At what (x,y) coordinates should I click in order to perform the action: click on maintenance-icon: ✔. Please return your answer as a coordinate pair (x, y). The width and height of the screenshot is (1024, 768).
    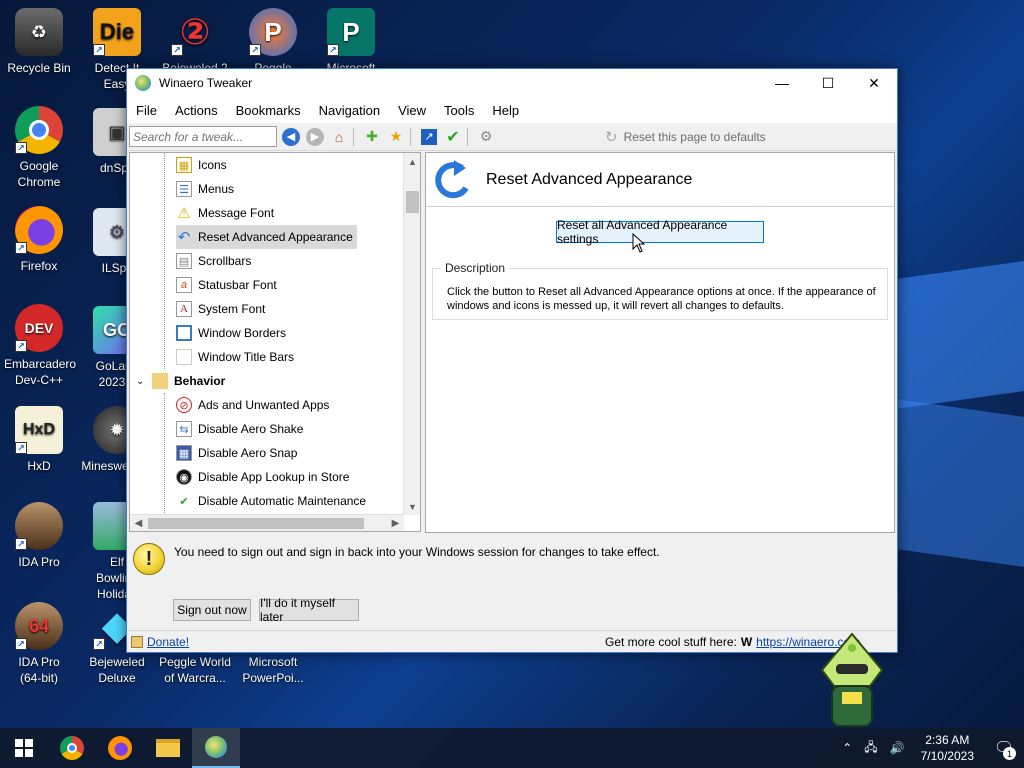
    Looking at the image, I should click on (184, 501).